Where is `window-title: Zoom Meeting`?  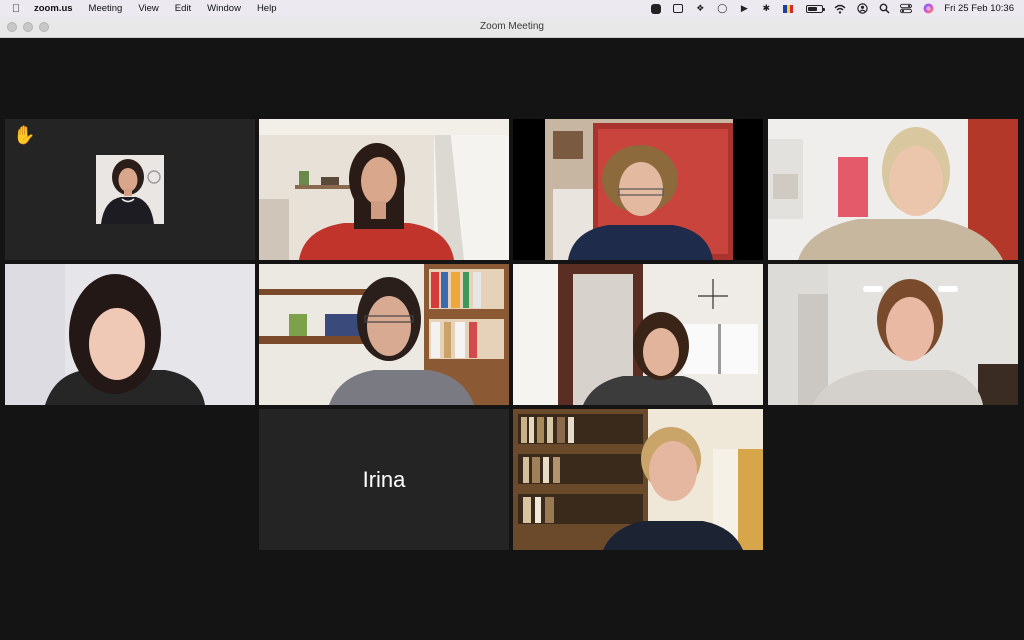
window-title: Zoom Meeting is located at coordinates (512, 26).